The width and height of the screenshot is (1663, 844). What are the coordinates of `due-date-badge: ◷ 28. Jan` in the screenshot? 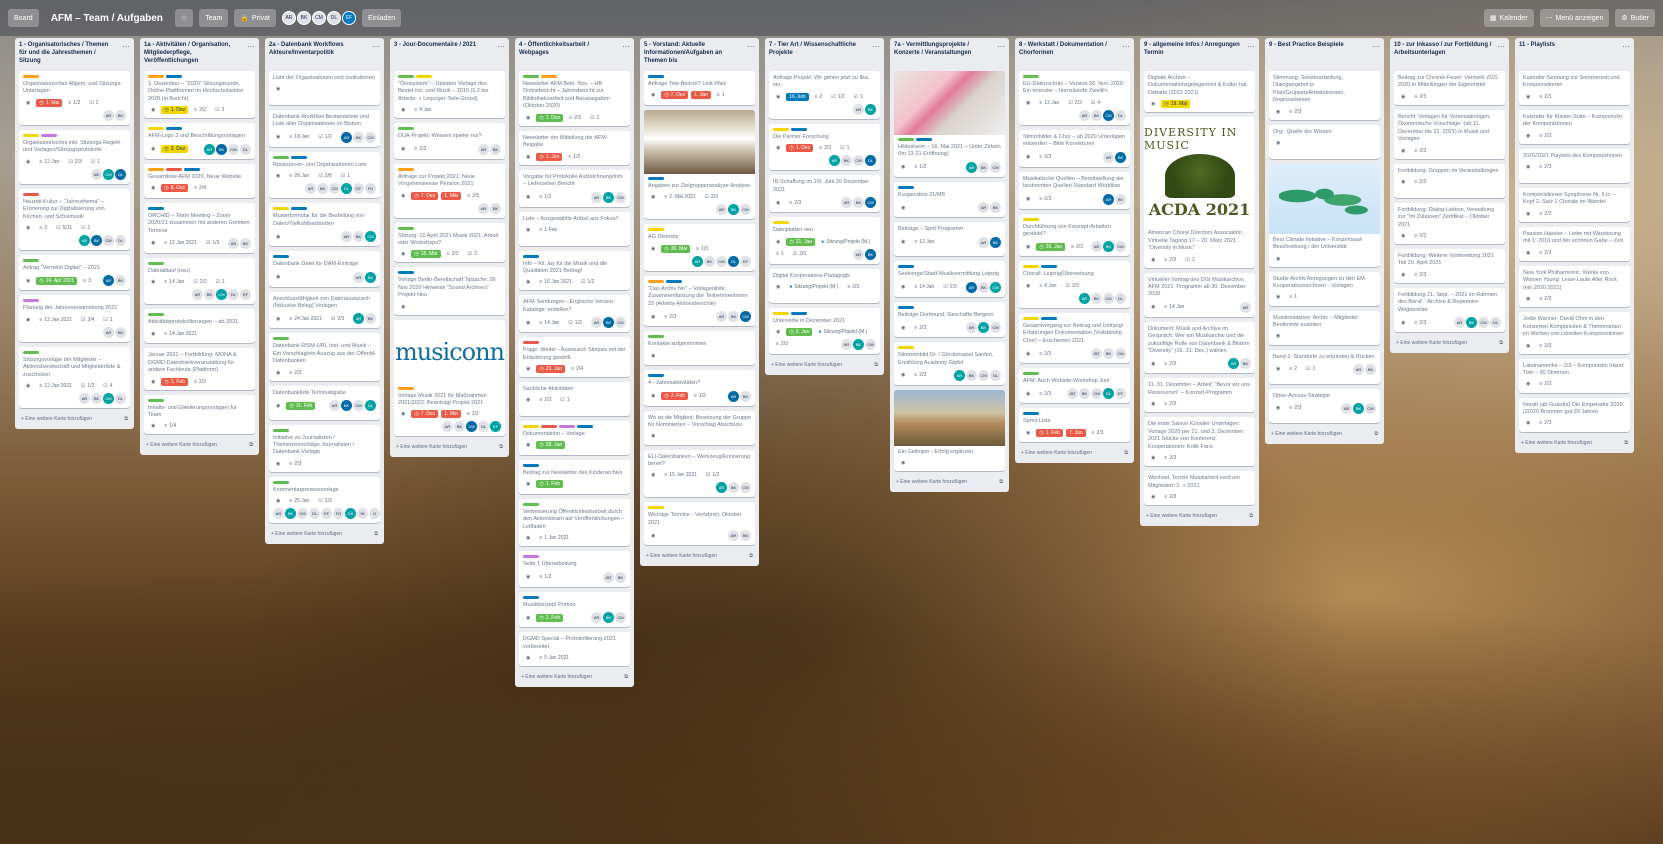 It's located at (551, 445).